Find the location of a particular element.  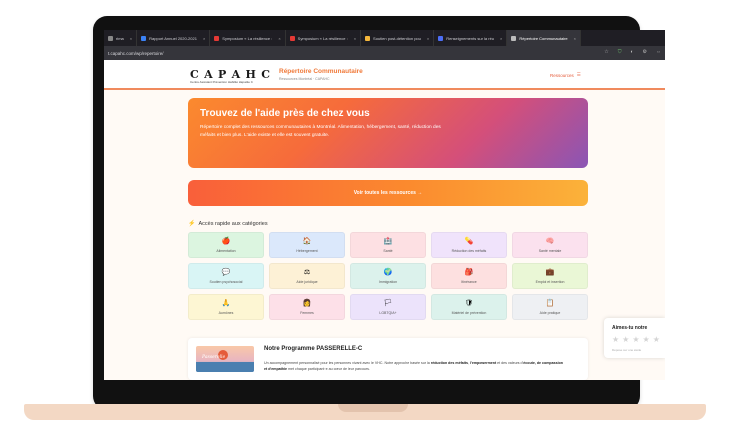

category-card: 💬 Soutien psychosocial is located at coordinates (226, 276).